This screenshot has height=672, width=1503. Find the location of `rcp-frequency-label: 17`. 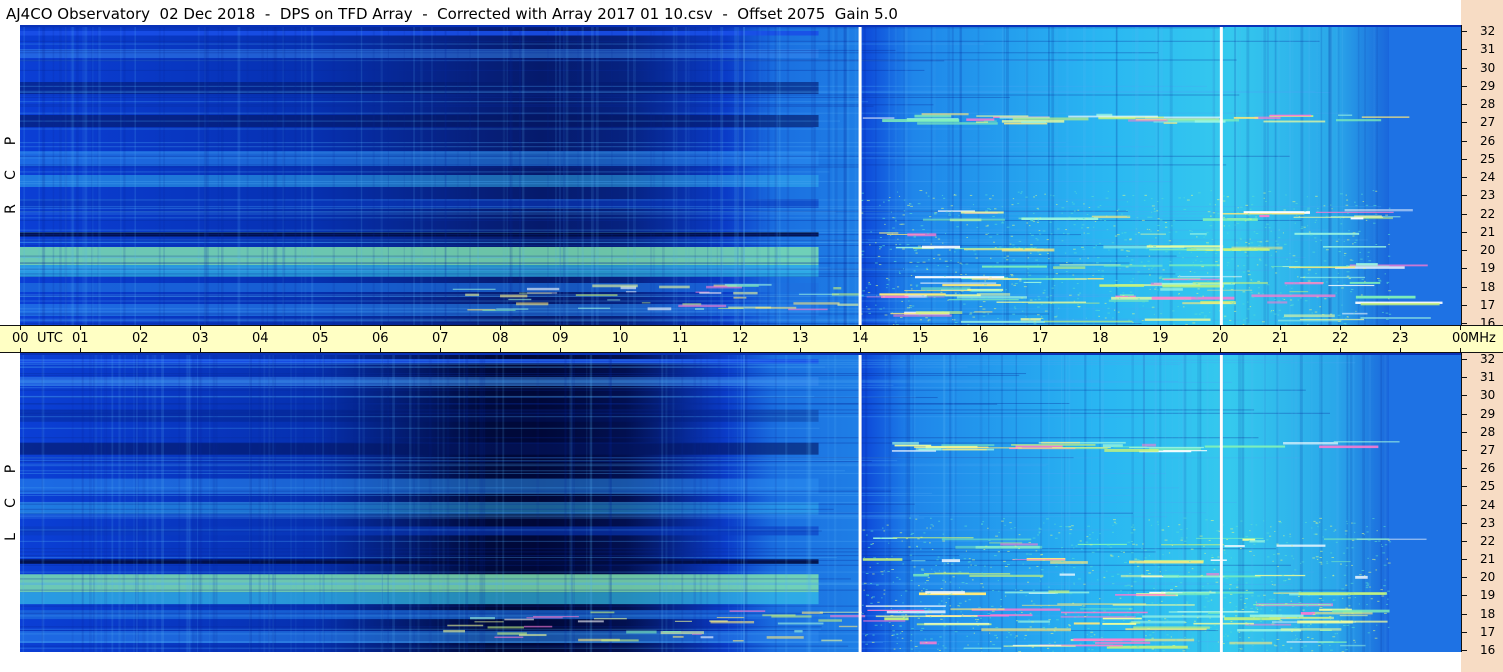

rcp-frequency-label: 17 is located at coordinates (1488, 304).